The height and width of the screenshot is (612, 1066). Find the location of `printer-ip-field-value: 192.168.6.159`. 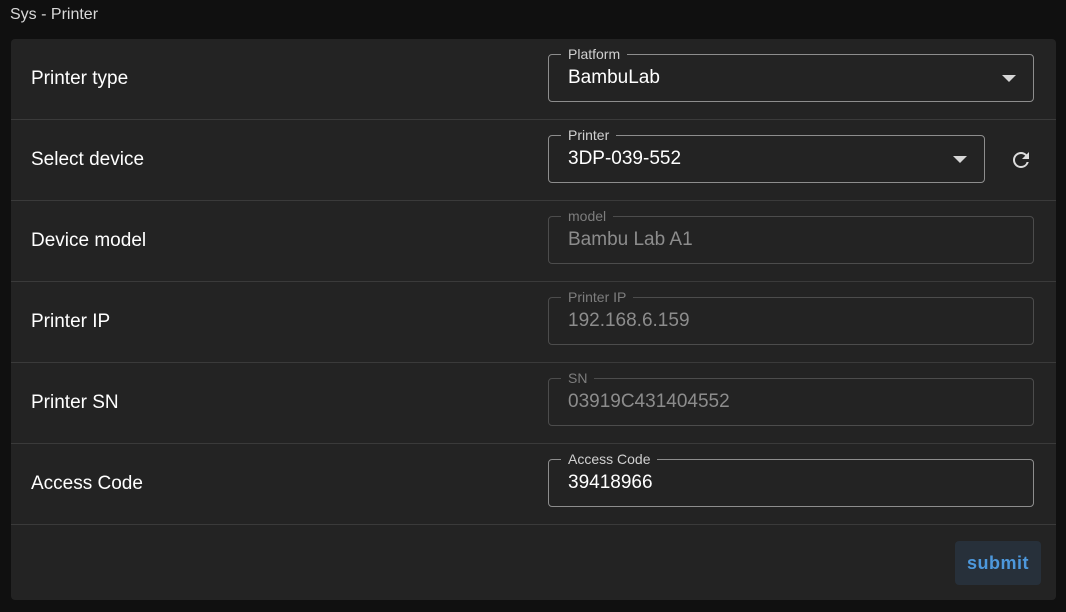

printer-ip-field-value: 192.168.6.159 is located at coordinates (629, 320).